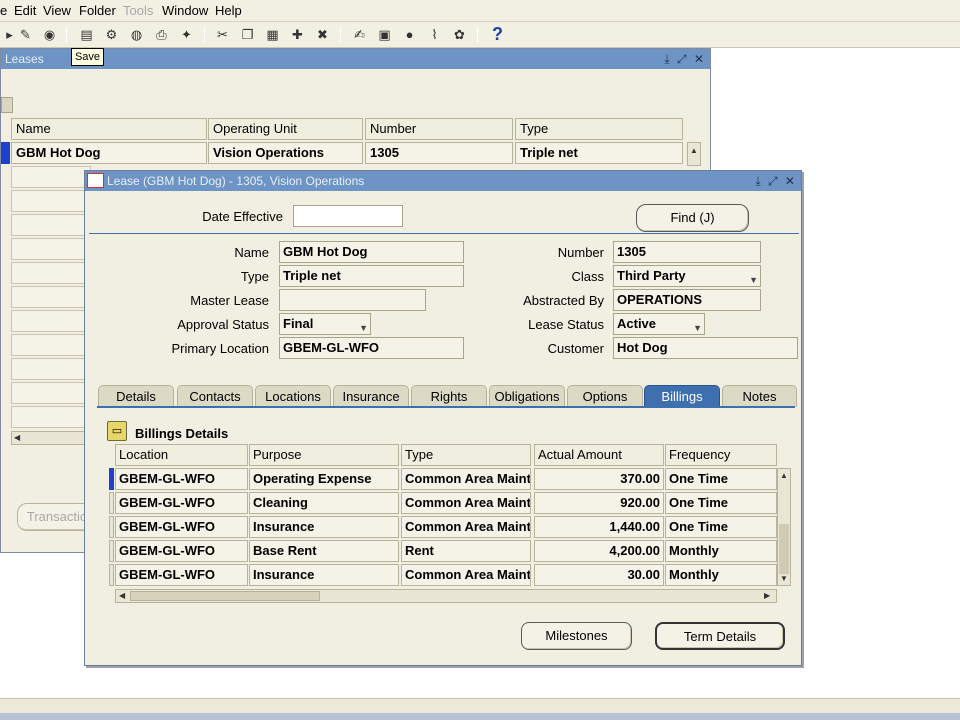 The image size is (960, 720). Describe the element at coordinates (605, 396) in the screenshot. I see `tab-options: Options` at that location.